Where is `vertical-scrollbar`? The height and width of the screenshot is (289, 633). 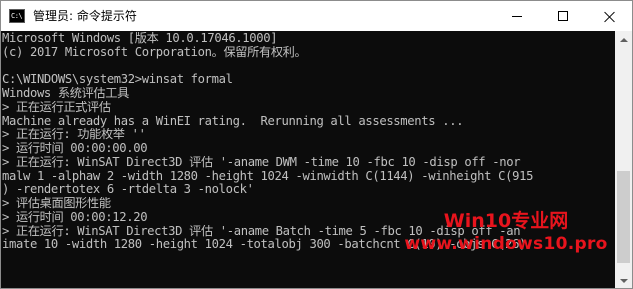
vertical-scrollbar is located at coordinates (623, 159).